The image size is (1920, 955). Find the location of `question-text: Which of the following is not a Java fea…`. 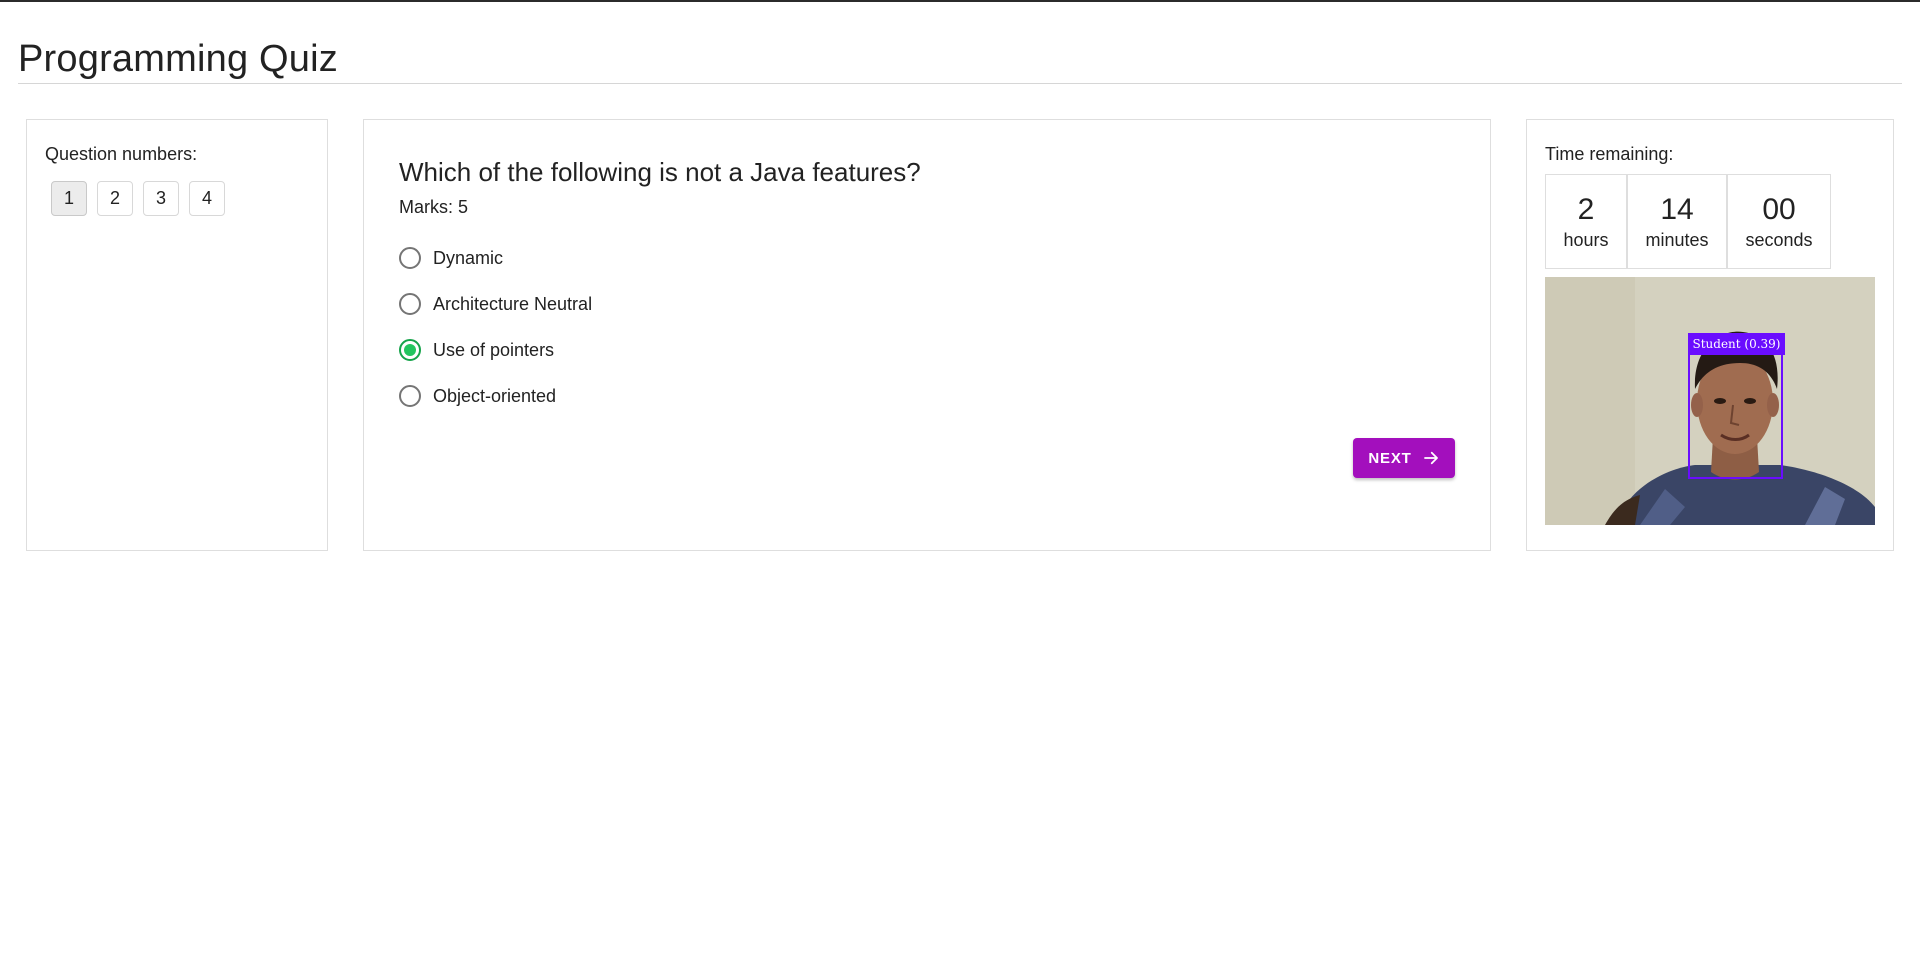

question-text: Which of the following is not a Java fea… is located at coordinates (660, 172).